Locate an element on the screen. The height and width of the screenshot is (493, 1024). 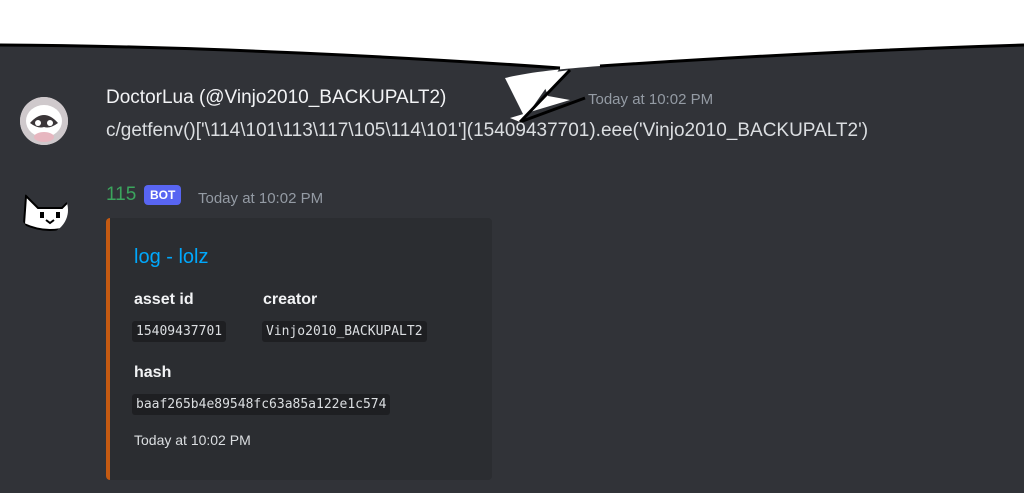
cat-avatar-icon is located at coordinates (45, 212).